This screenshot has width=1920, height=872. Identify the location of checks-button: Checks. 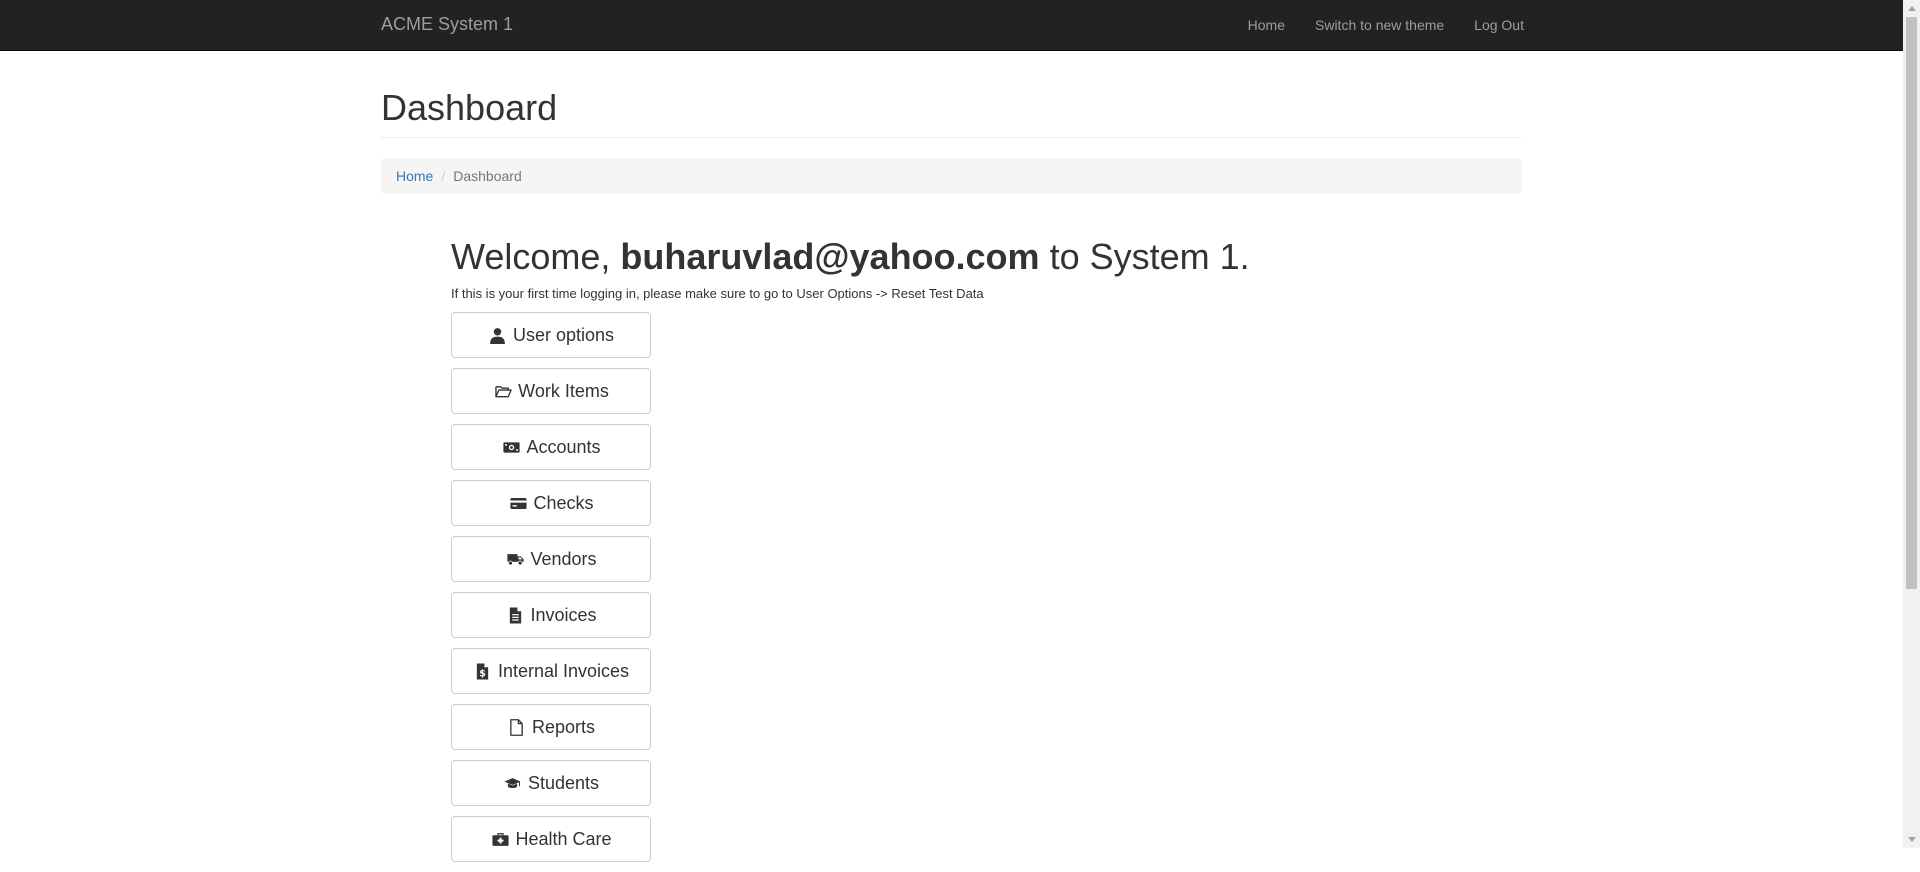
(551, 503).